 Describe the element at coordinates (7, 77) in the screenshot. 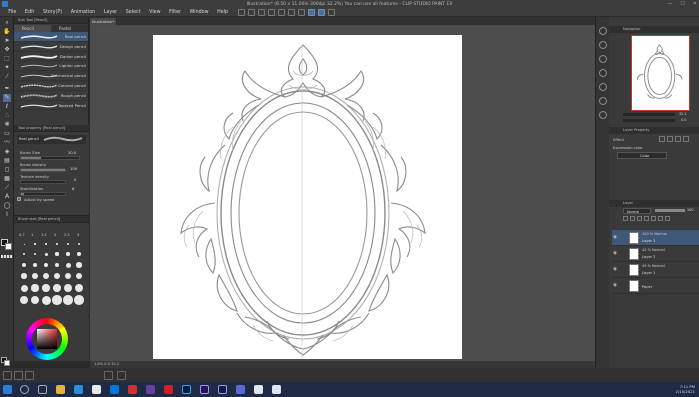

I see `eyedropper-tool-icon: ⁄` at that location.